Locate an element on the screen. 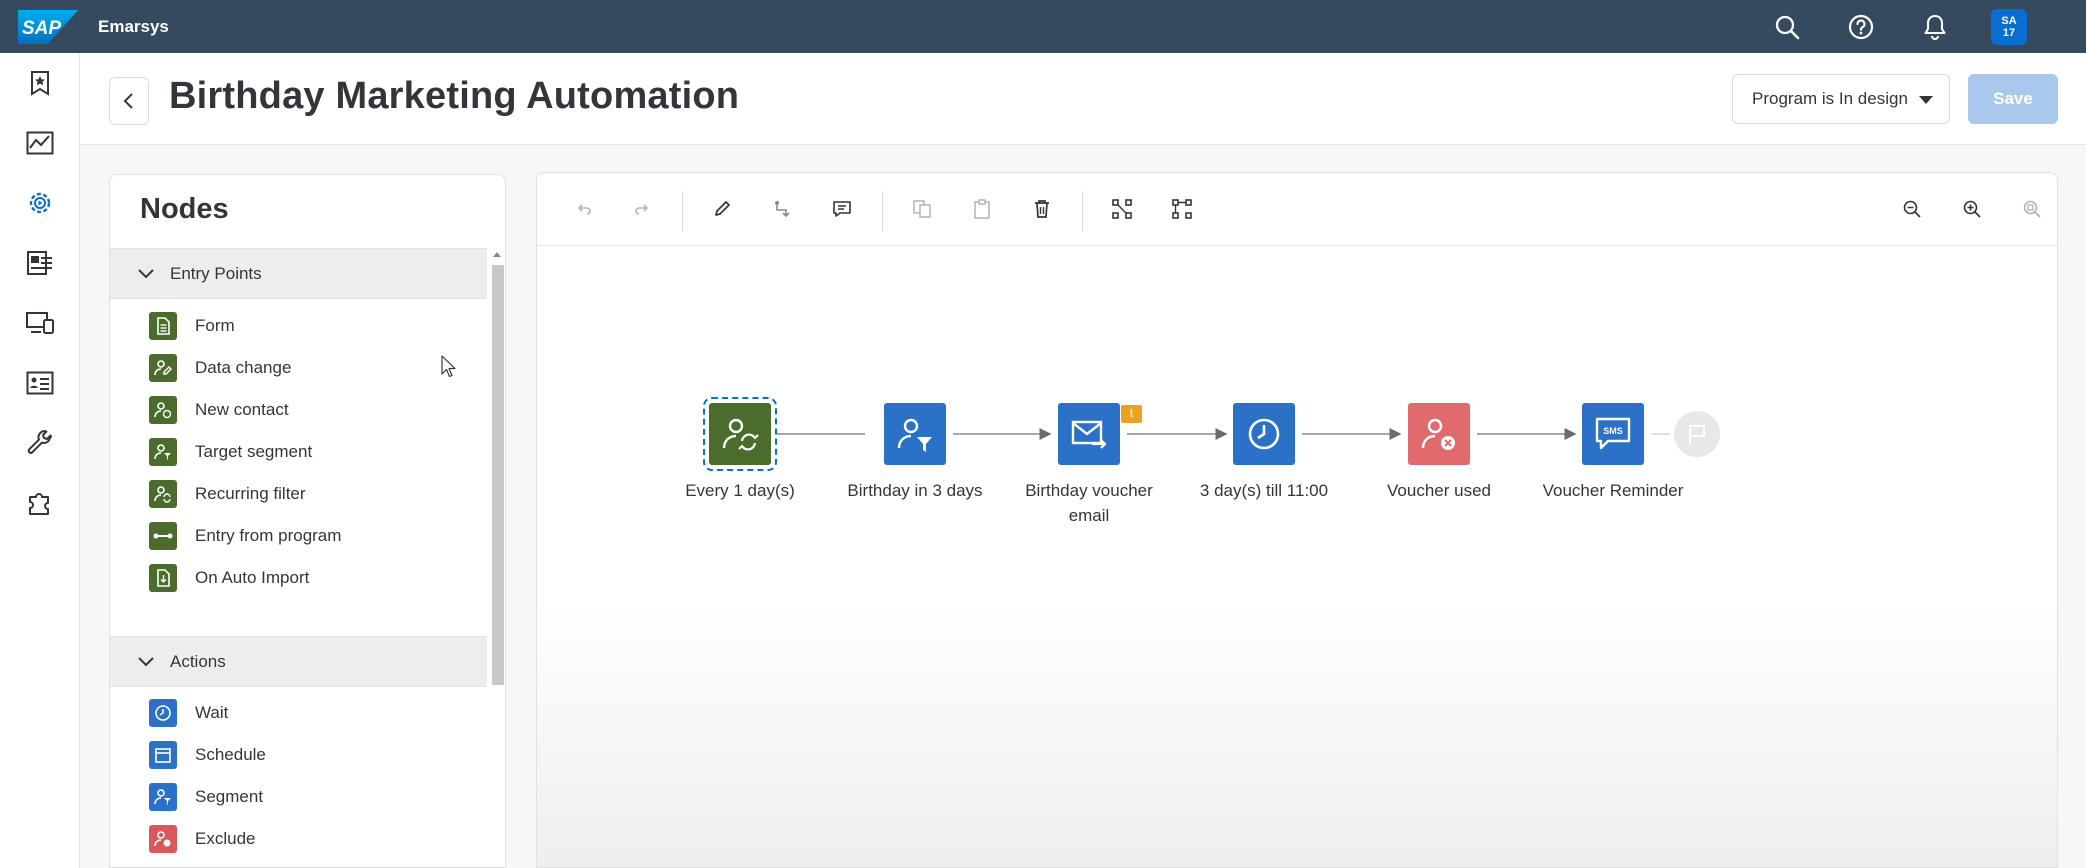  flow-node-birthday-in-3-days is located at coordinates (915, 434).